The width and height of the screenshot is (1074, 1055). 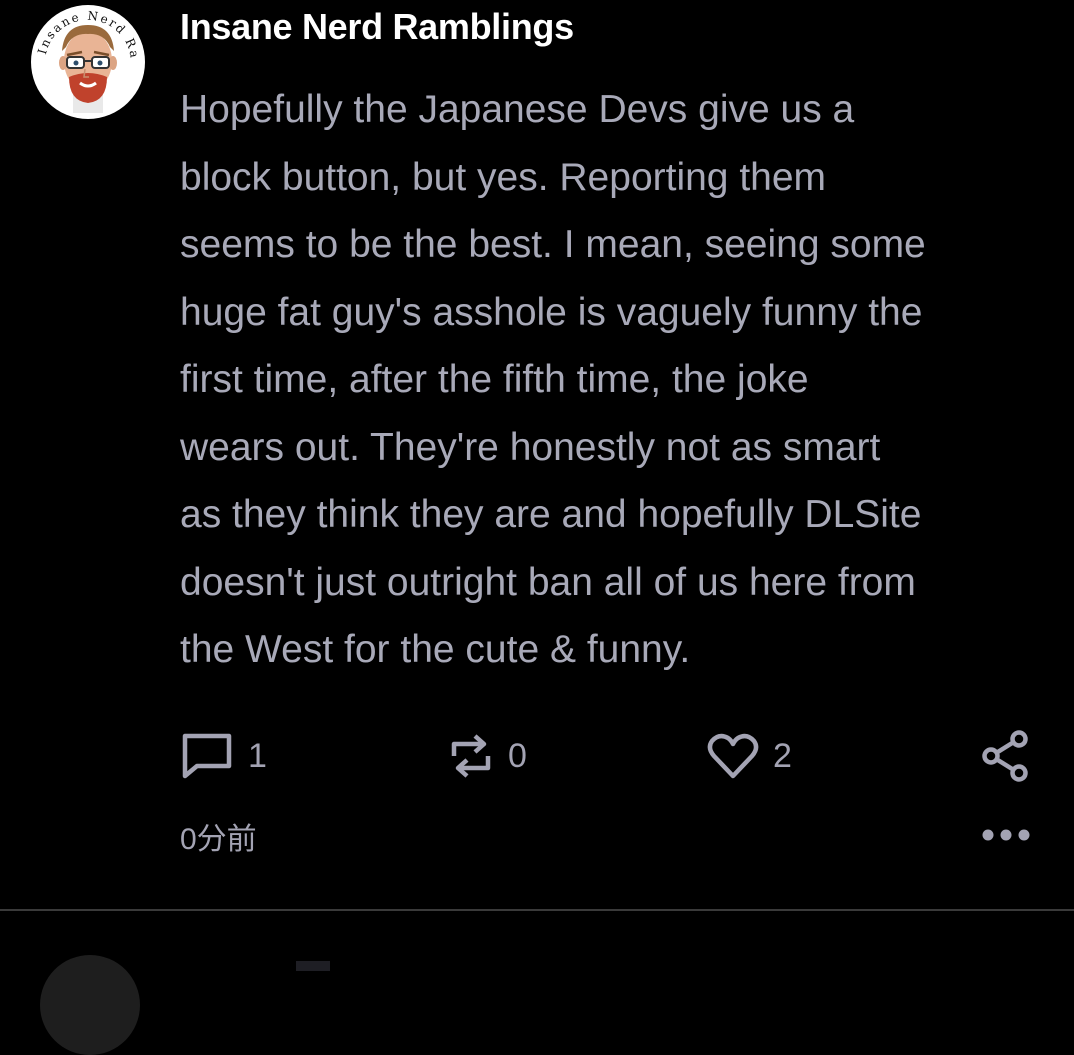 I want to click on next-post-author-stub, so click(x=313, y=966).